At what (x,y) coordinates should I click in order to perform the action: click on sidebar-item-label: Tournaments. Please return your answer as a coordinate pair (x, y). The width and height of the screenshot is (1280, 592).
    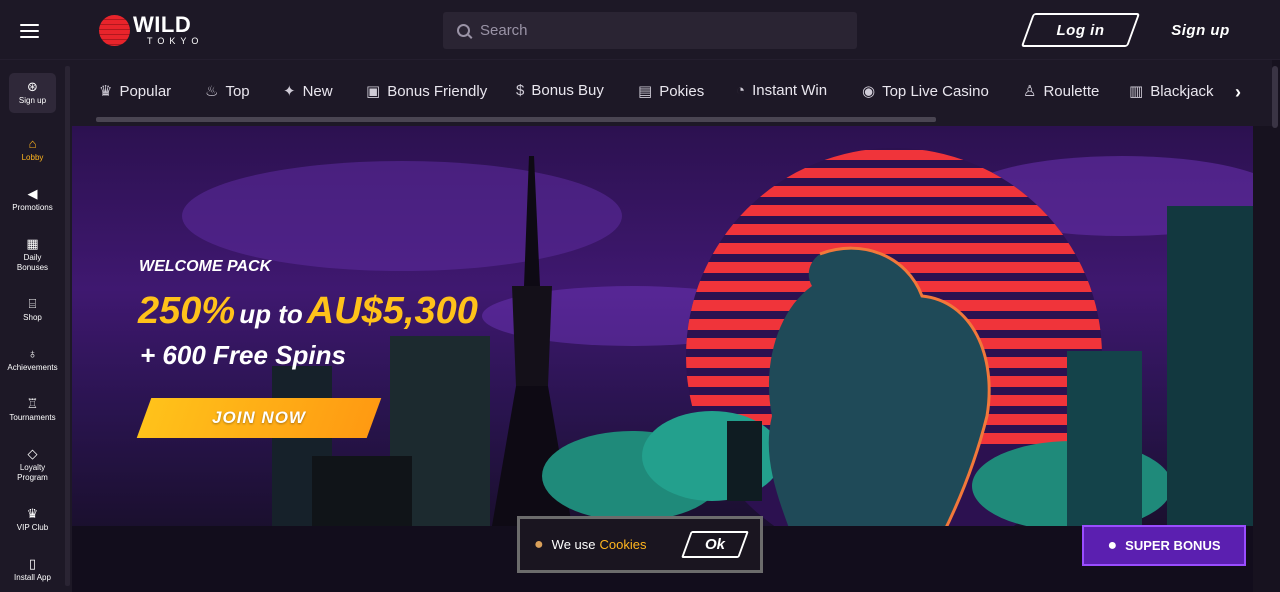
    Looking at the image, I should click on (32, 417).